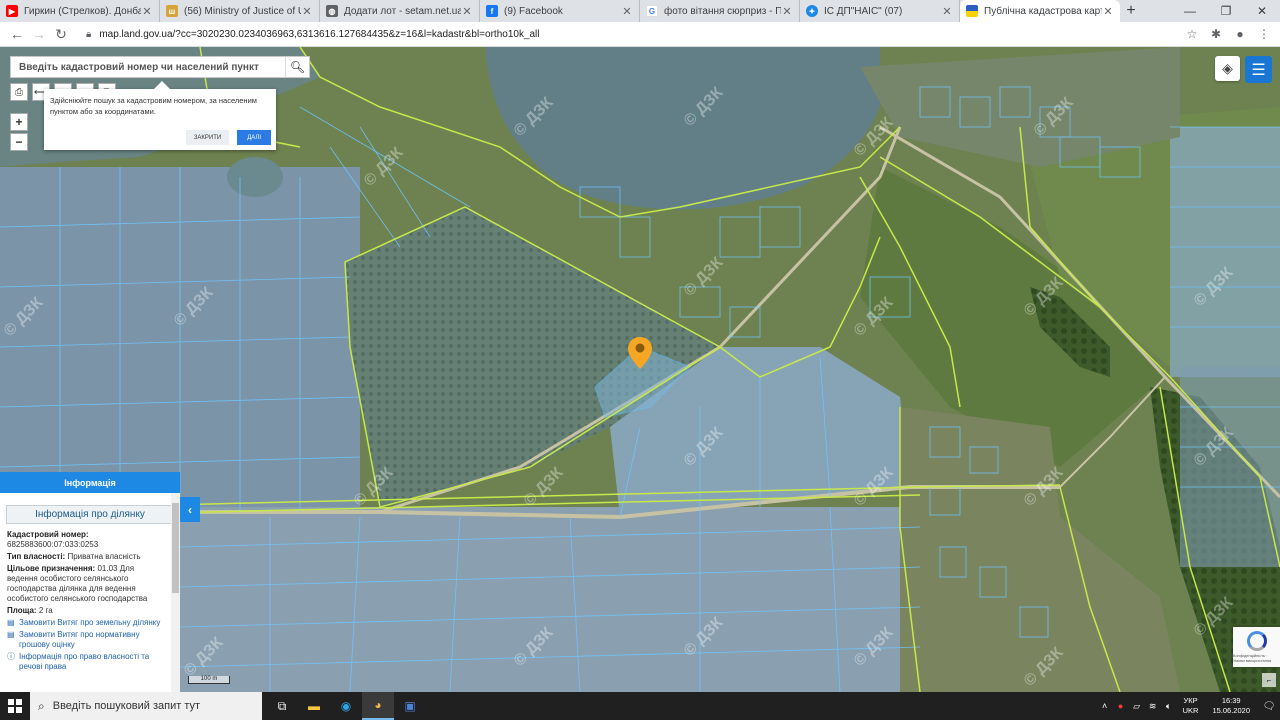 The image size is (1280, 720). What do you see at coordinates (48, 534) in the screenshot?
I see `cadastral-number-label: Кадастровий номер:` at bounding box center [48, 534].